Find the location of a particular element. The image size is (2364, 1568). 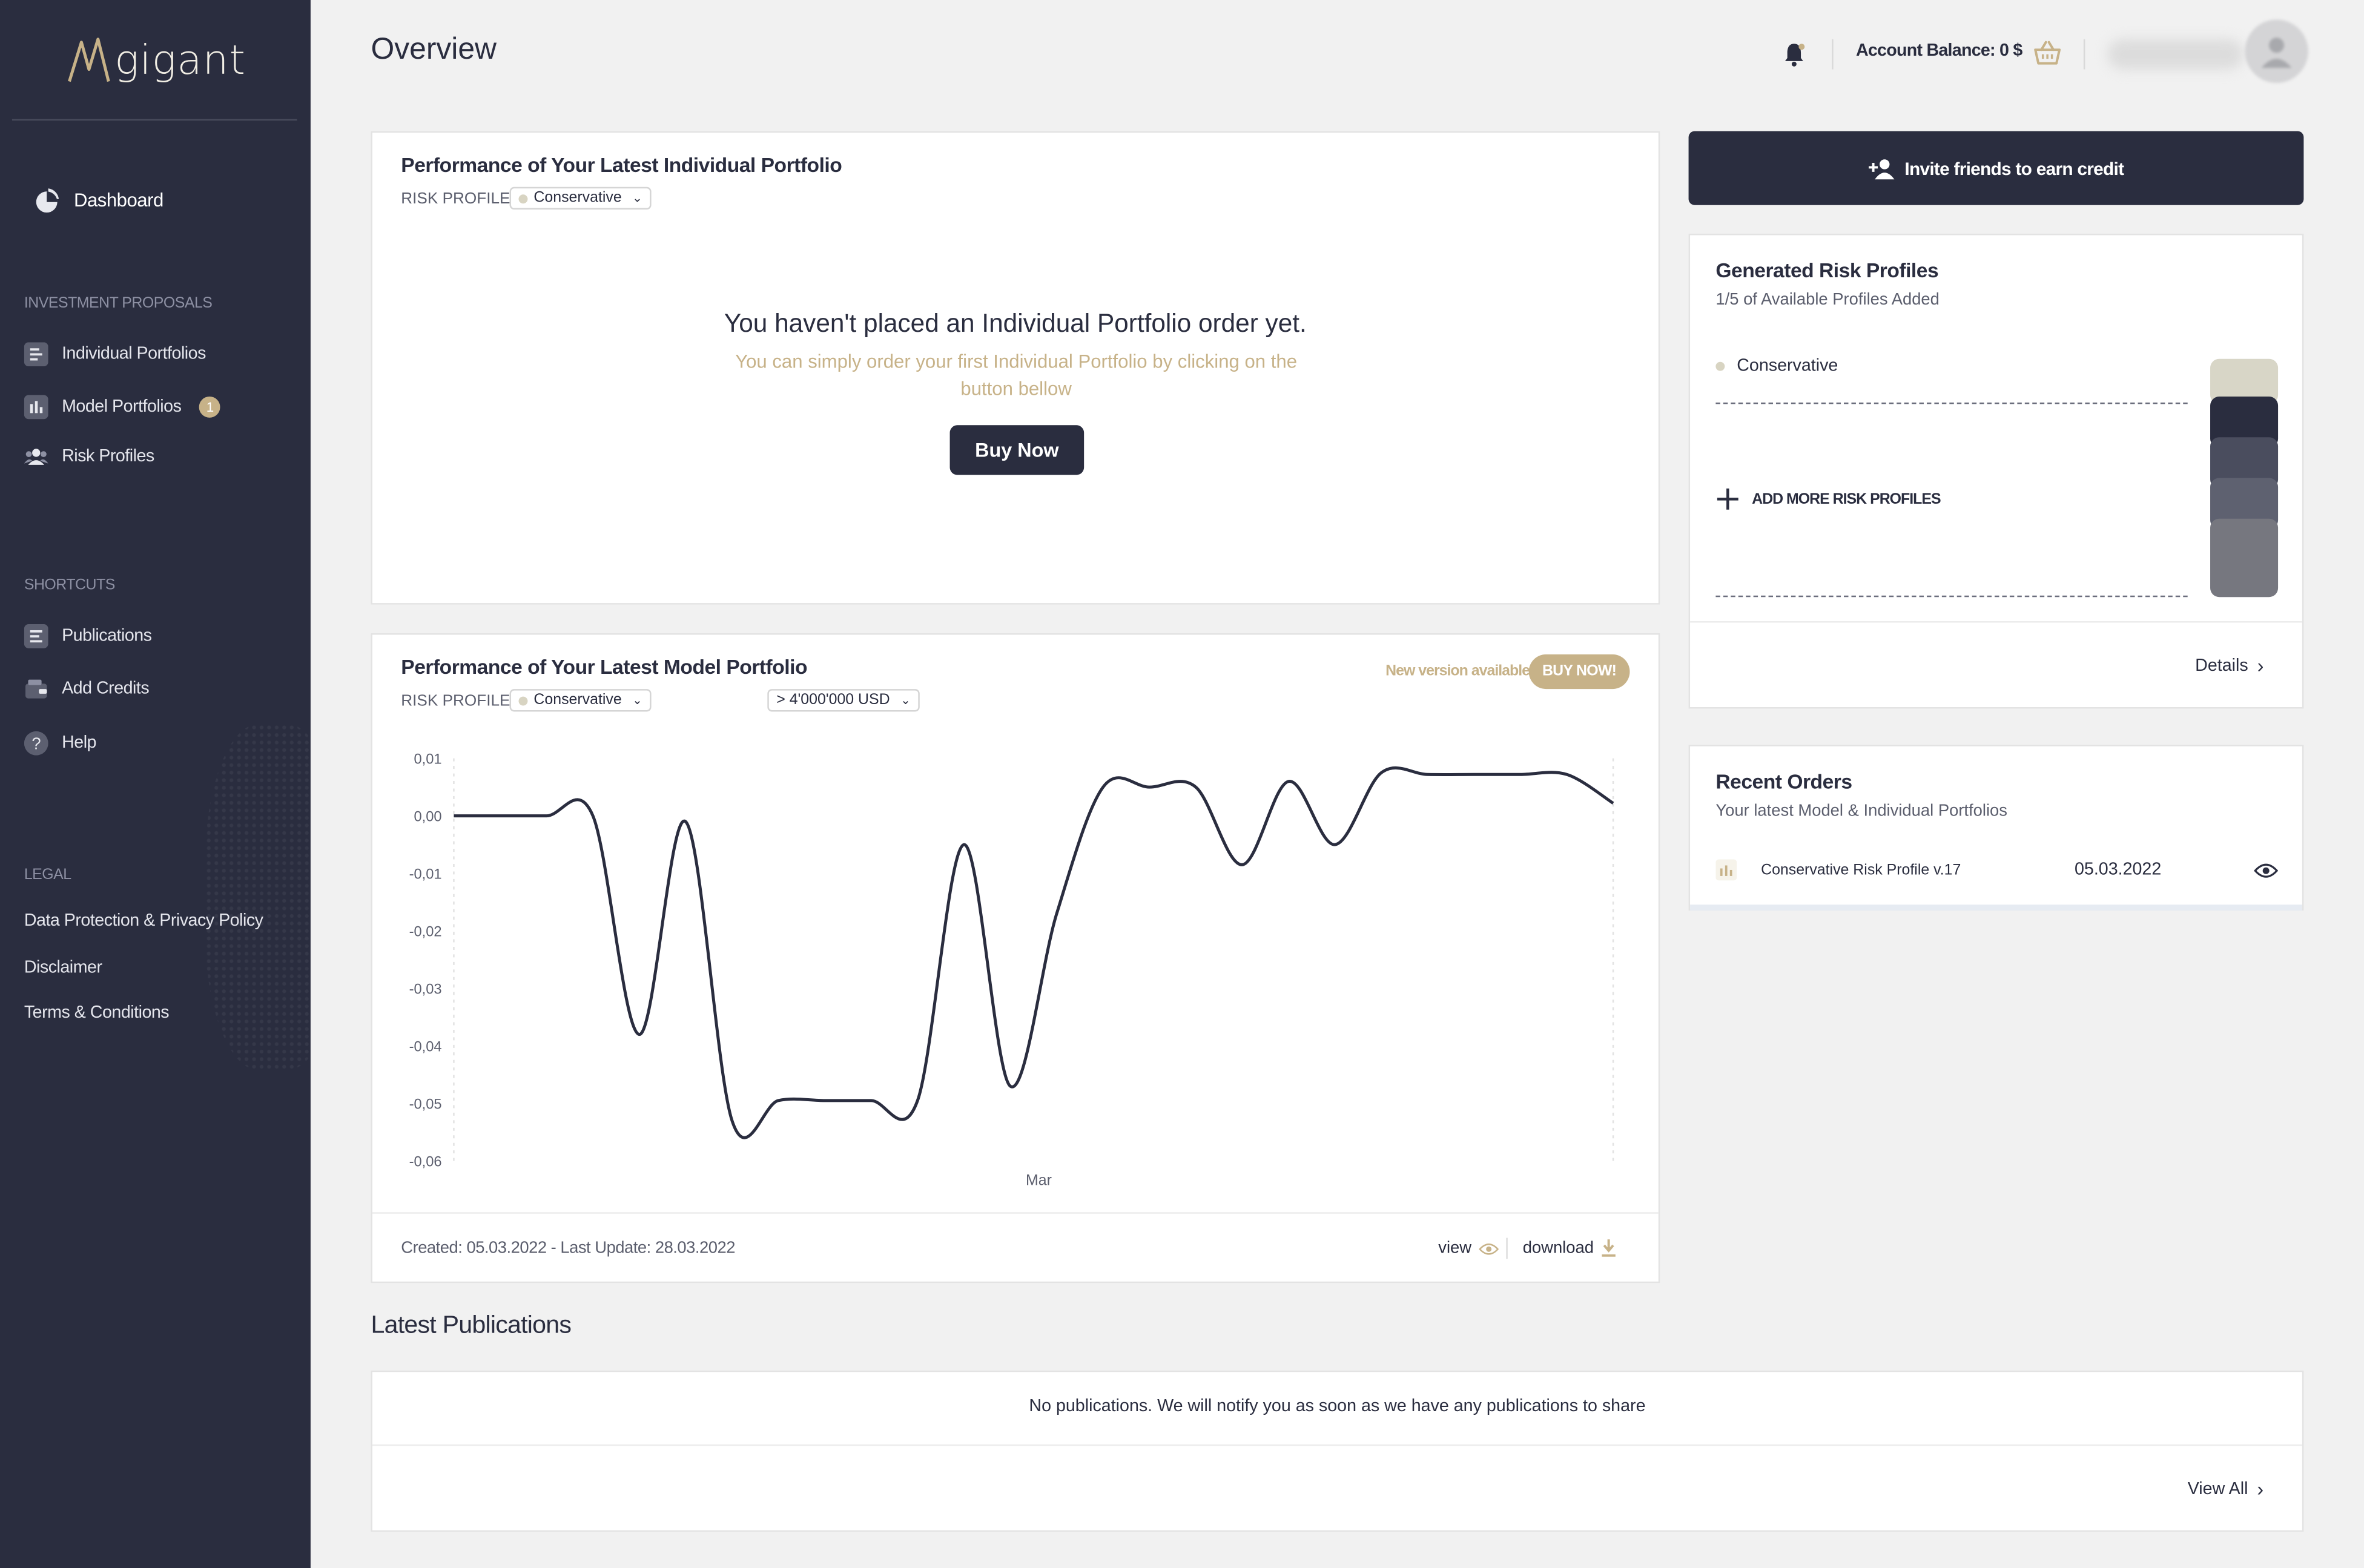

add-more-risk-profiles-button: ADD MORE RISK PROFILES is located at coordinates (1828, 499).